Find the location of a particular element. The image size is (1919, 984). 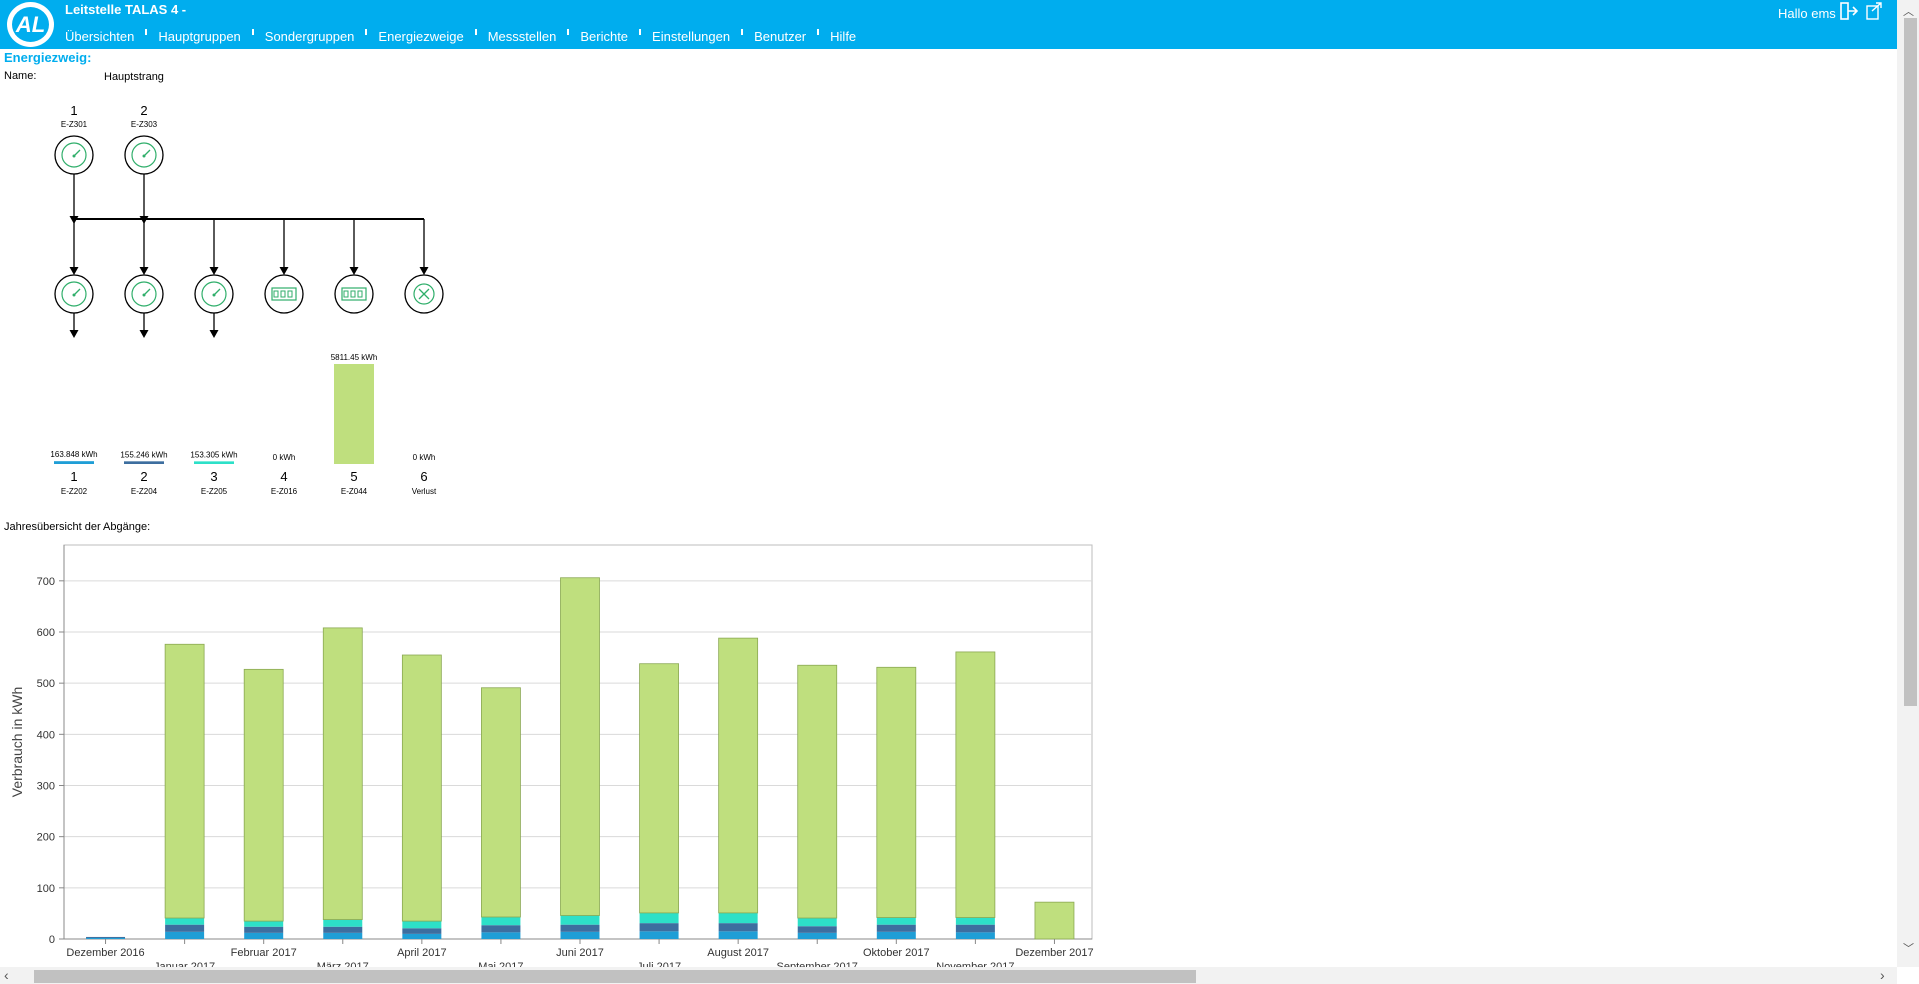

horizontal-scroll-thumb is located at coordinates (615, 976).